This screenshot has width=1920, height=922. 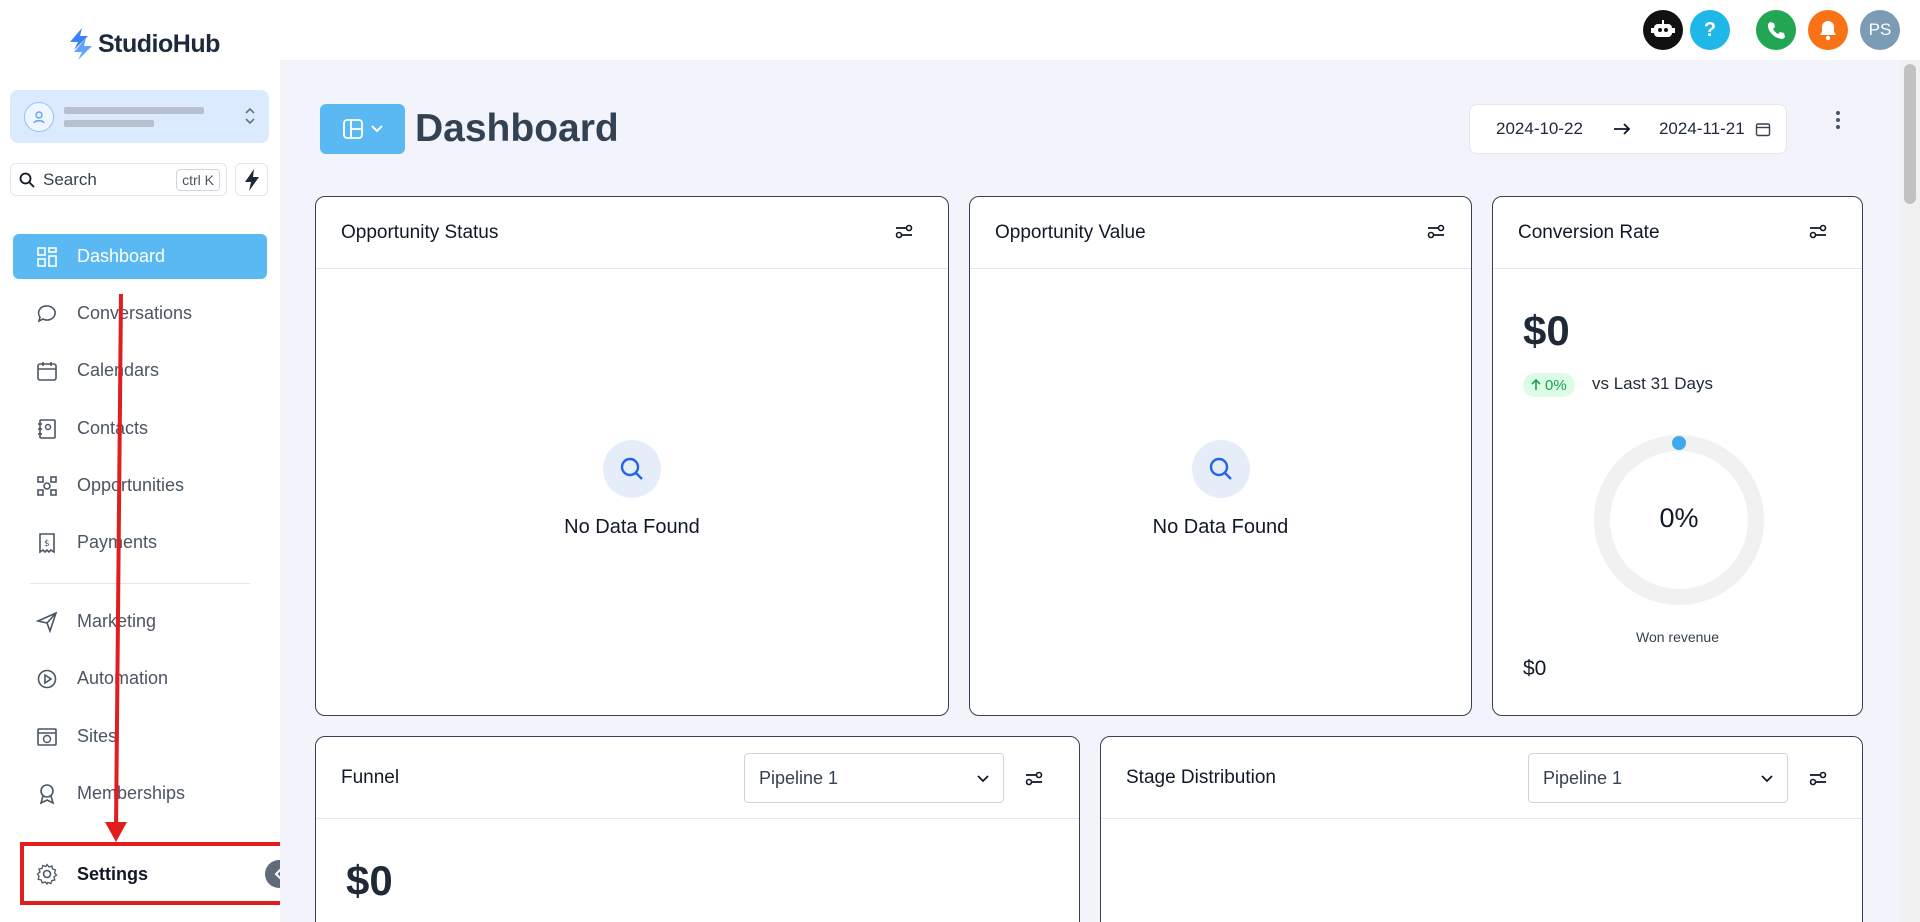 I want to click on send-icon, so click(x=47, y=622).